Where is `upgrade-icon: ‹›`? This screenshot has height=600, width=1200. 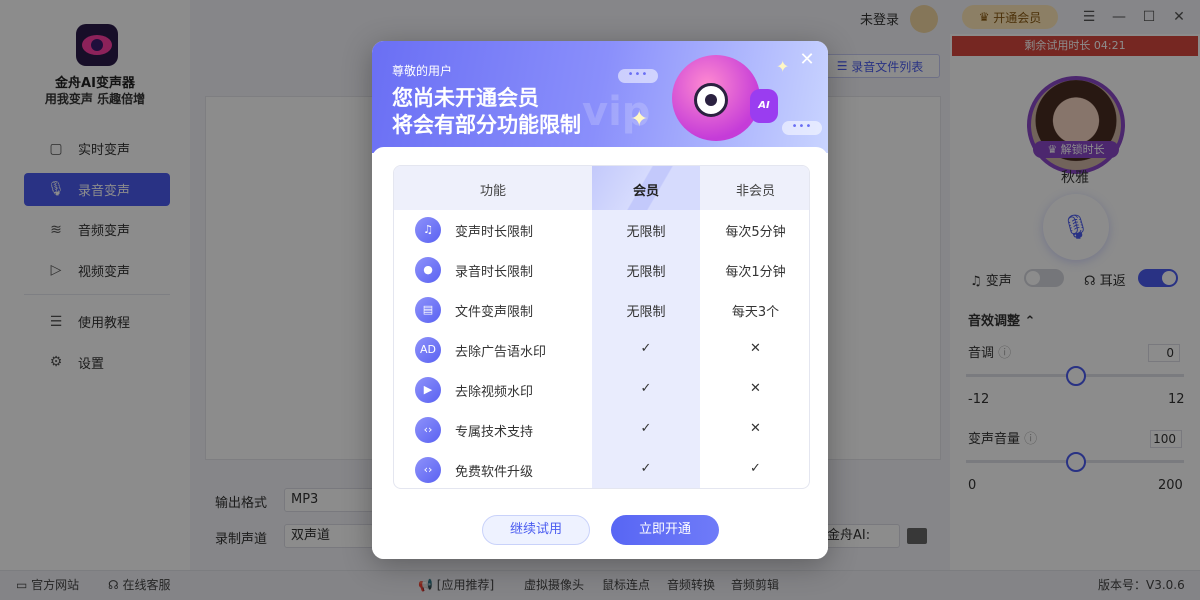
upgrade-icon: ‹› is located at coordinates (428, 470).